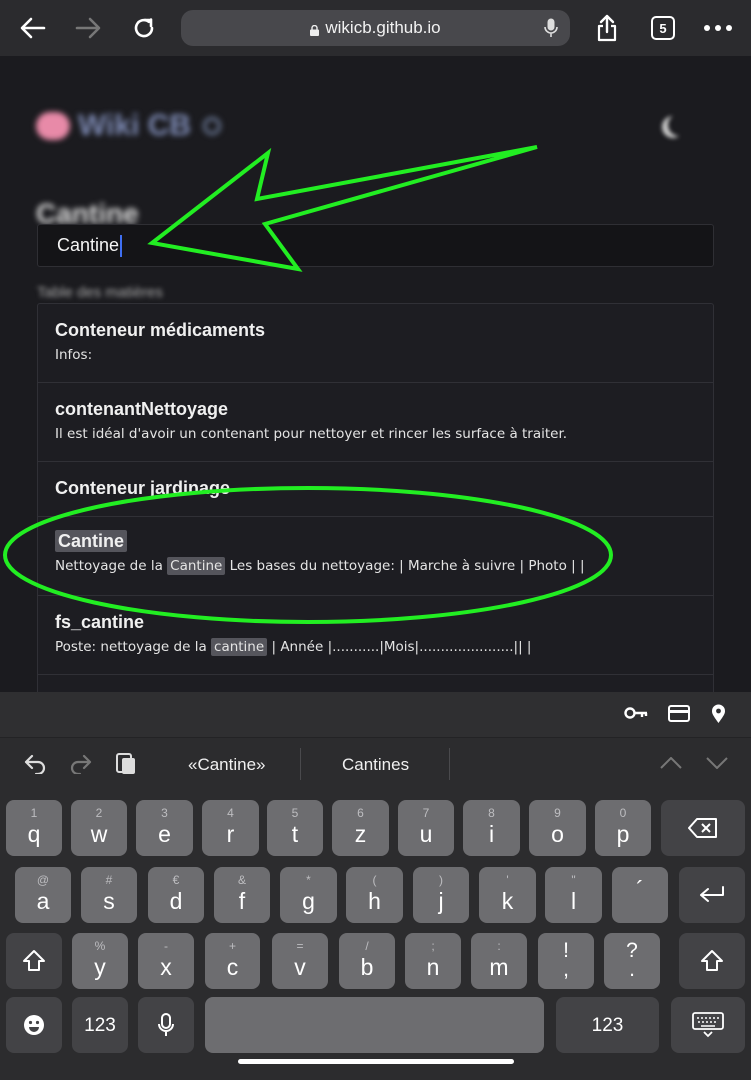 This screenshot has width=751, height=1080. I want to click on key-b: / b, so click(367, 961).